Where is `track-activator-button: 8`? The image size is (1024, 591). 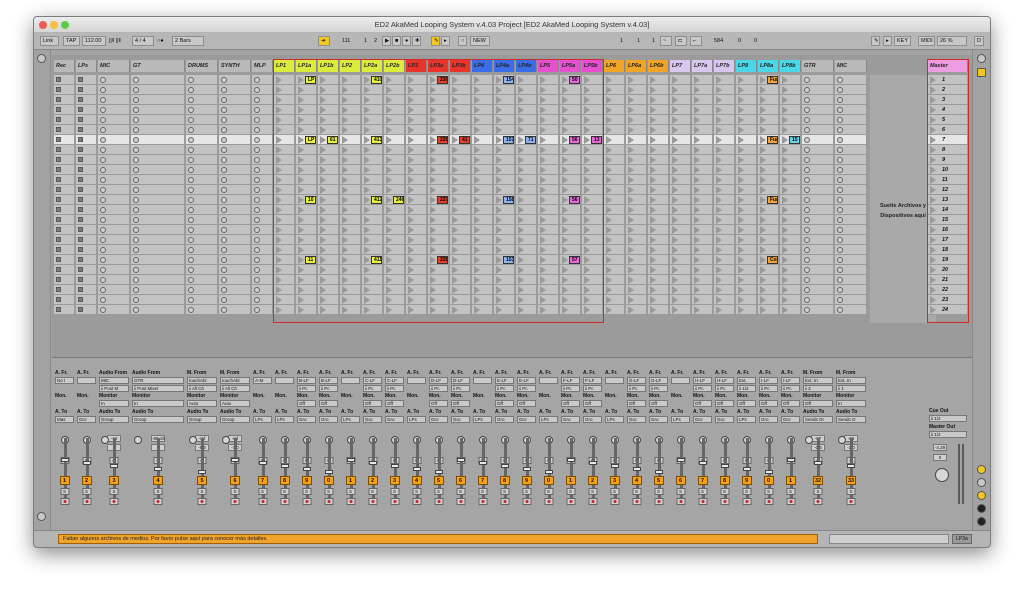
track-activator-button: 8 is located at coordinates (724, 480).